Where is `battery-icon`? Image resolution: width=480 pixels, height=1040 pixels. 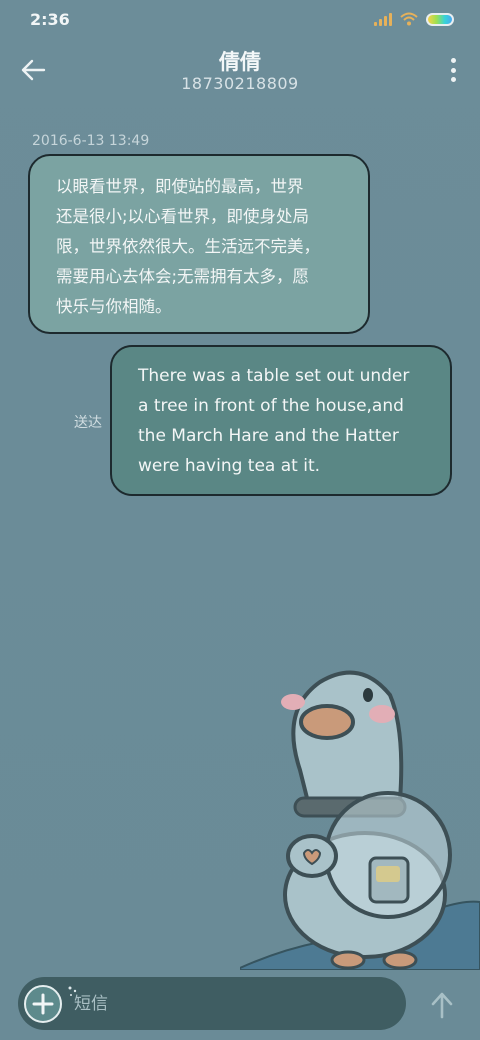
battery-icon is located at coordinates (440, 19).